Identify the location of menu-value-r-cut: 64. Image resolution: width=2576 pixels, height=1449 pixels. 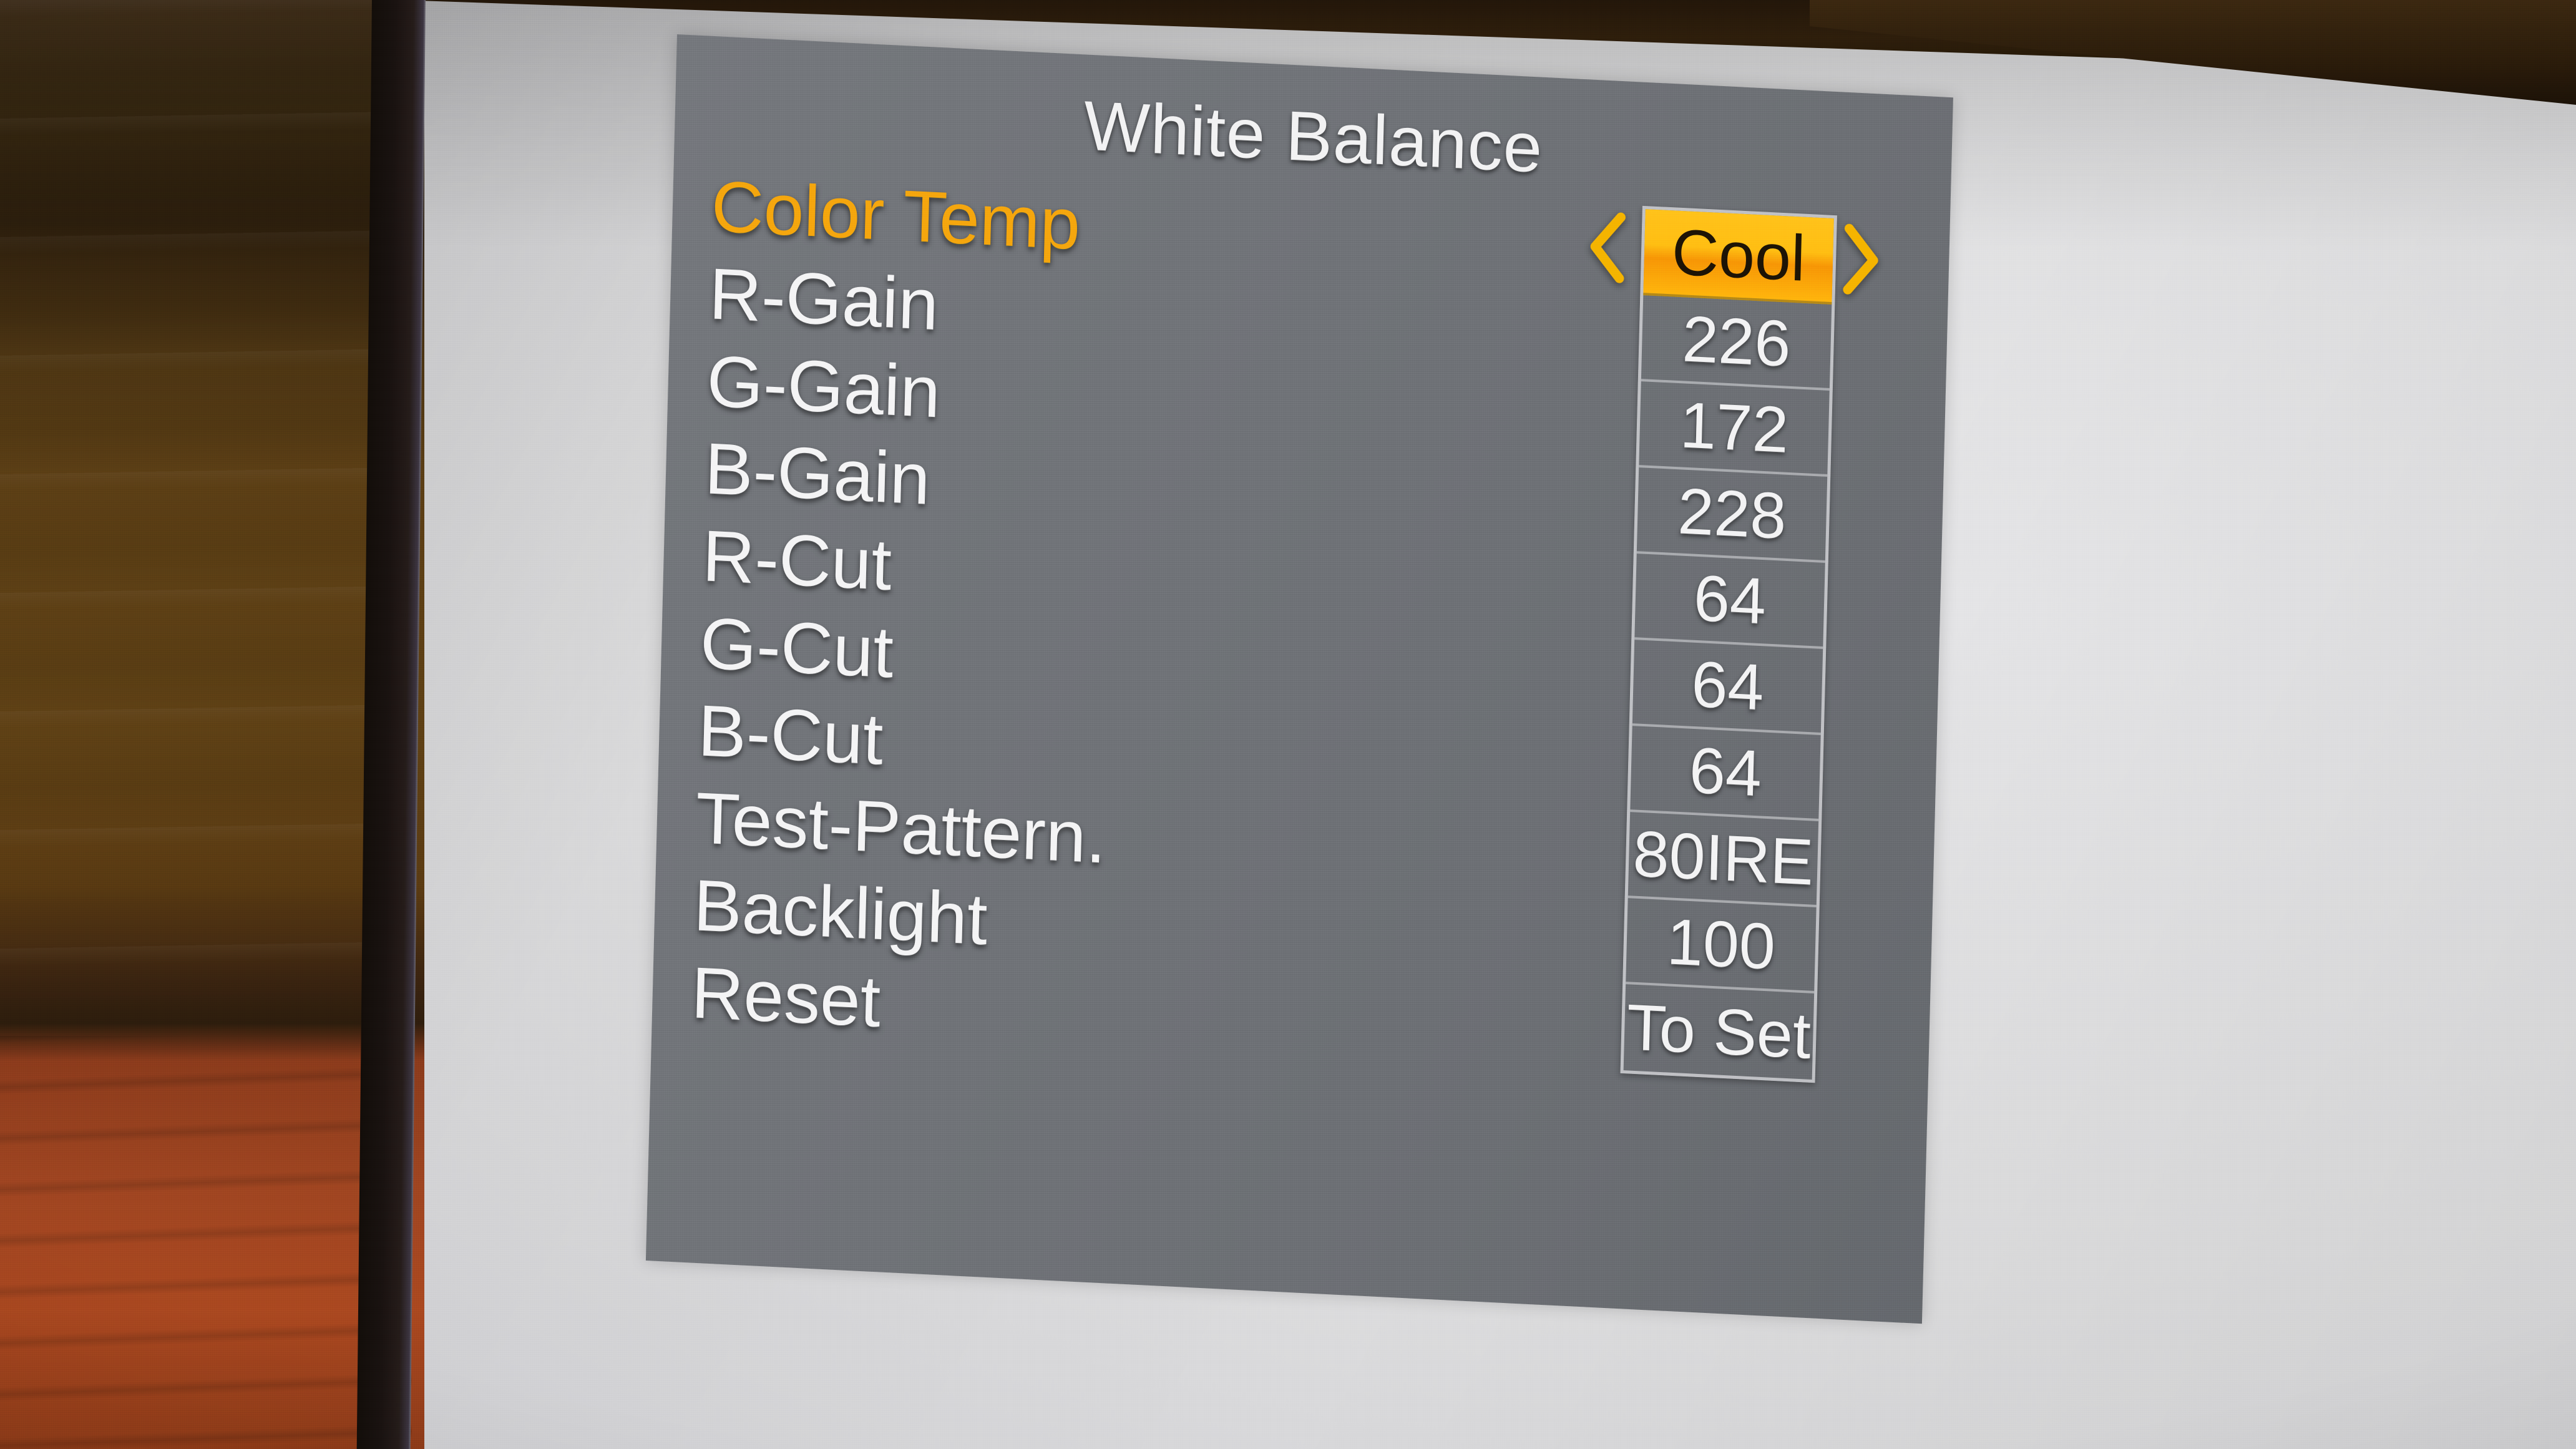
(1729, 602).